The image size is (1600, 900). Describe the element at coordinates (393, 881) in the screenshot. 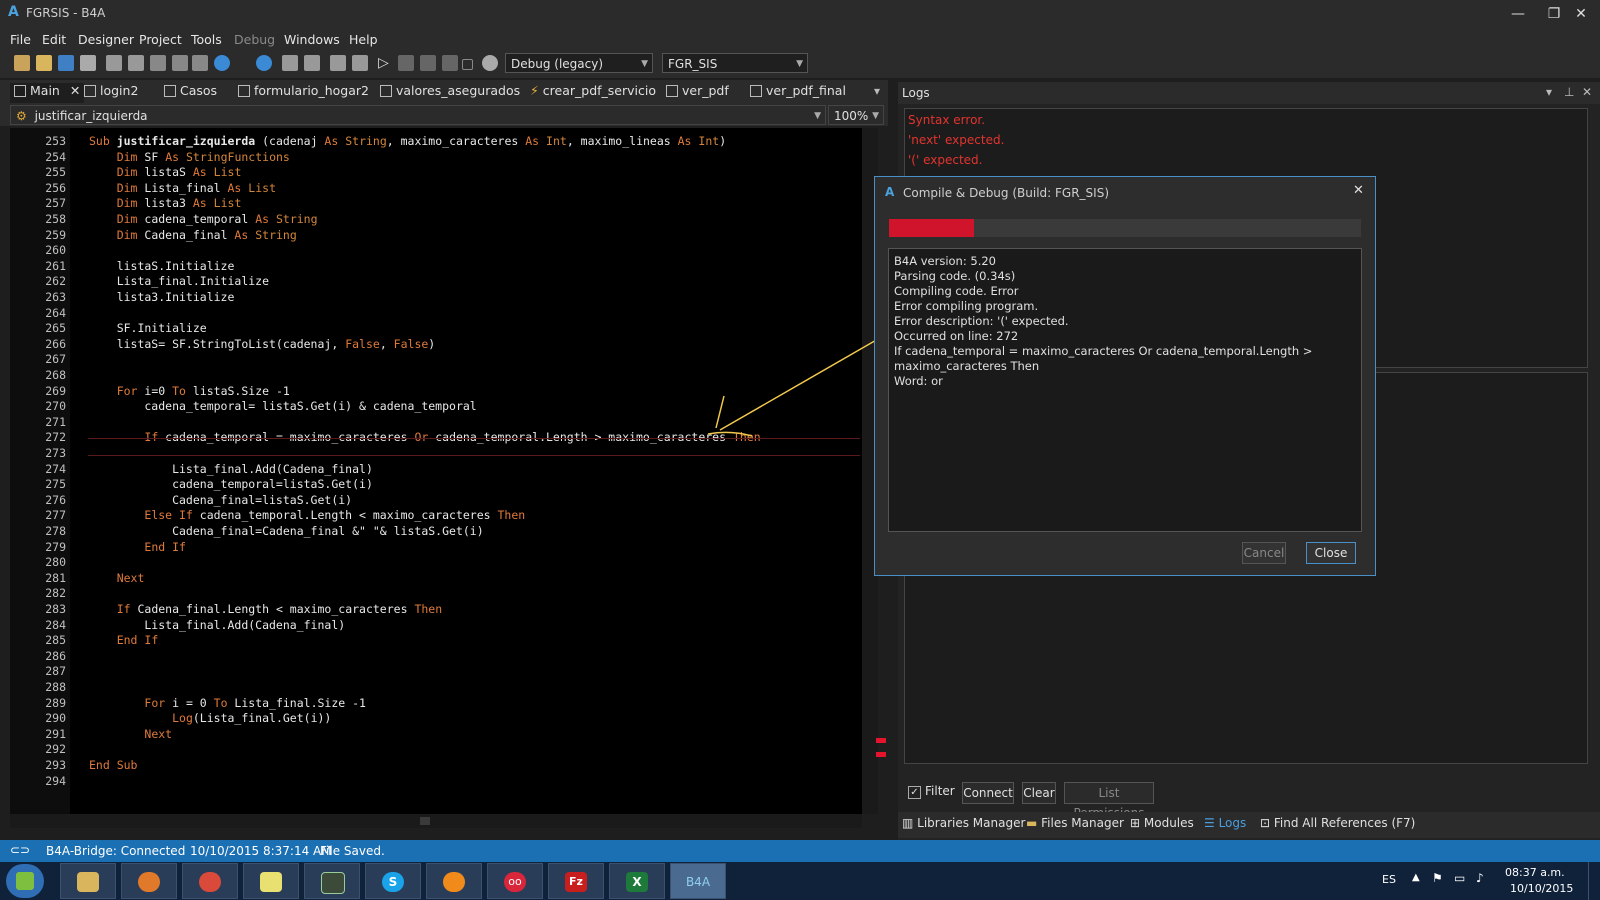

I see `taskbar-skype: S` at that location.